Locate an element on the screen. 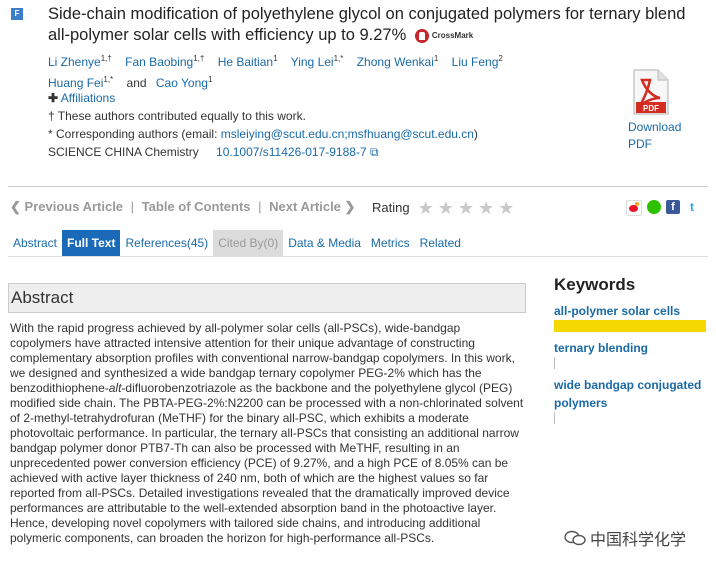 The height and width of the screenshot is (567, 716). keyword-link: ternary blending is located at coordinates (630, 348).